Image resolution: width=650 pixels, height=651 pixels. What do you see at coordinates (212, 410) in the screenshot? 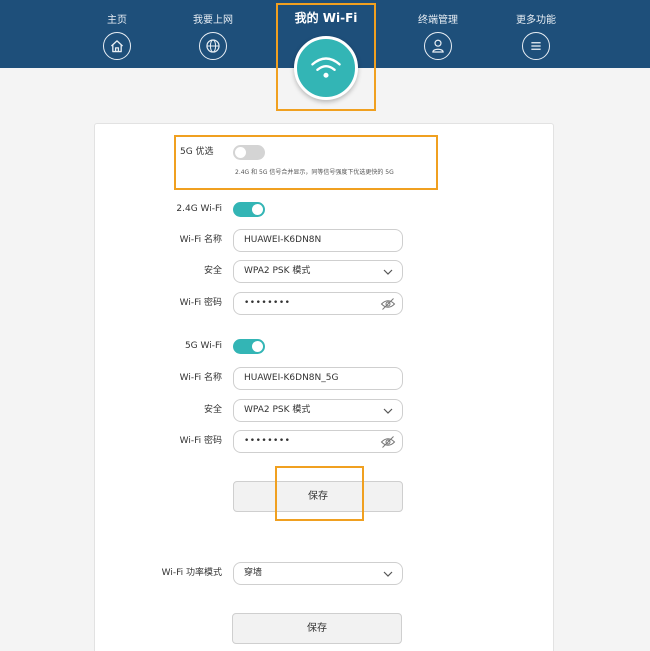
I see `wifi5-security-label: 安全` at bounding box center [212, 410].